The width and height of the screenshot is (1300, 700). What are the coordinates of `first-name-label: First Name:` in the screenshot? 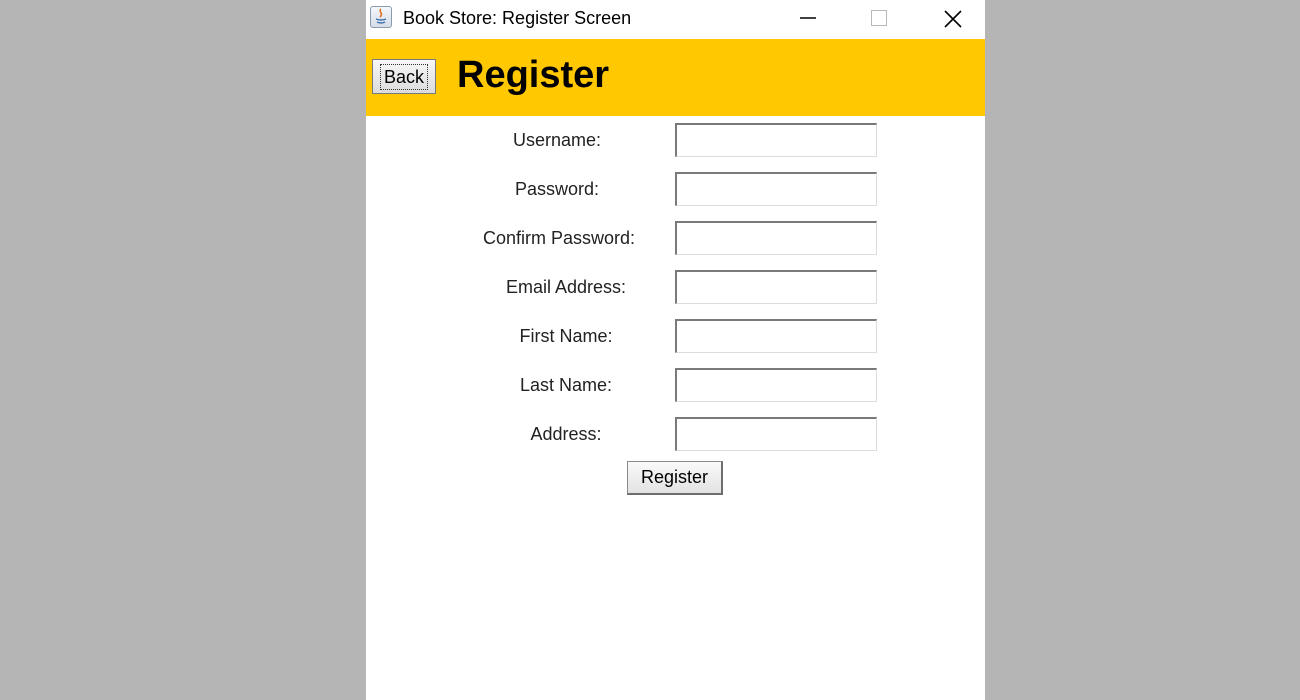 It's located at (566, 336).